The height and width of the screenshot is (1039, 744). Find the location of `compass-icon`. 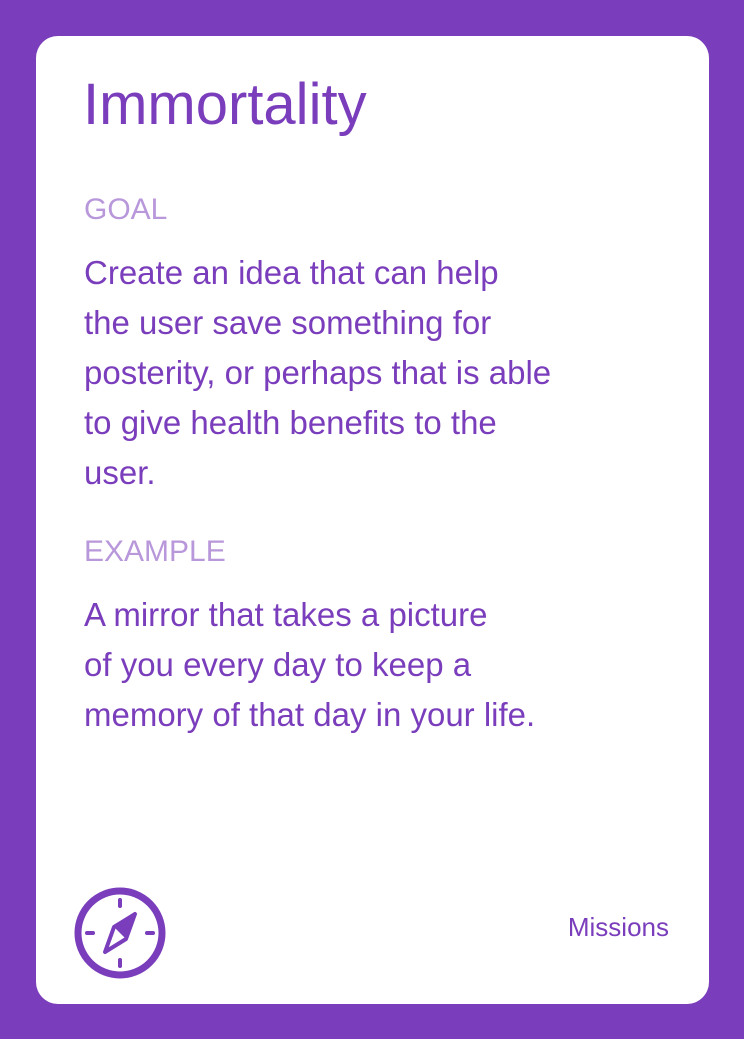

compass-icon is located at coordinates (120, 933).